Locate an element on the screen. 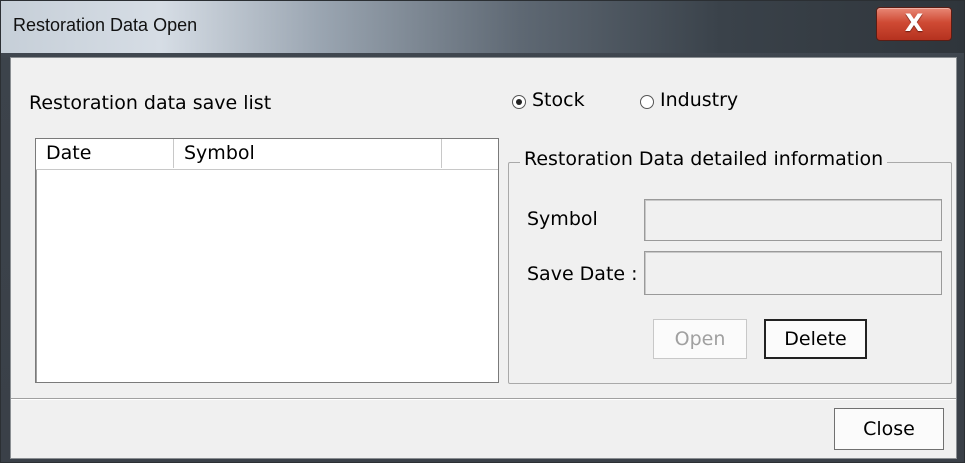  symbol-label: Symbol is located at coordinates (562, 219).